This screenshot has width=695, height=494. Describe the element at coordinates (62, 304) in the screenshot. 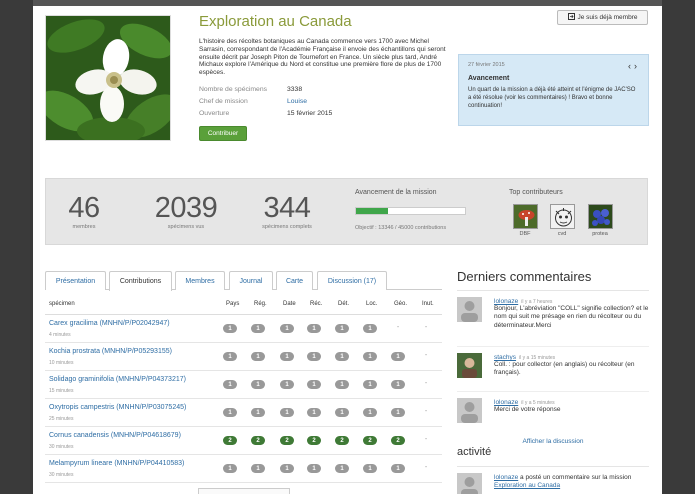

I see `col-specimen: spécimen` at that location.